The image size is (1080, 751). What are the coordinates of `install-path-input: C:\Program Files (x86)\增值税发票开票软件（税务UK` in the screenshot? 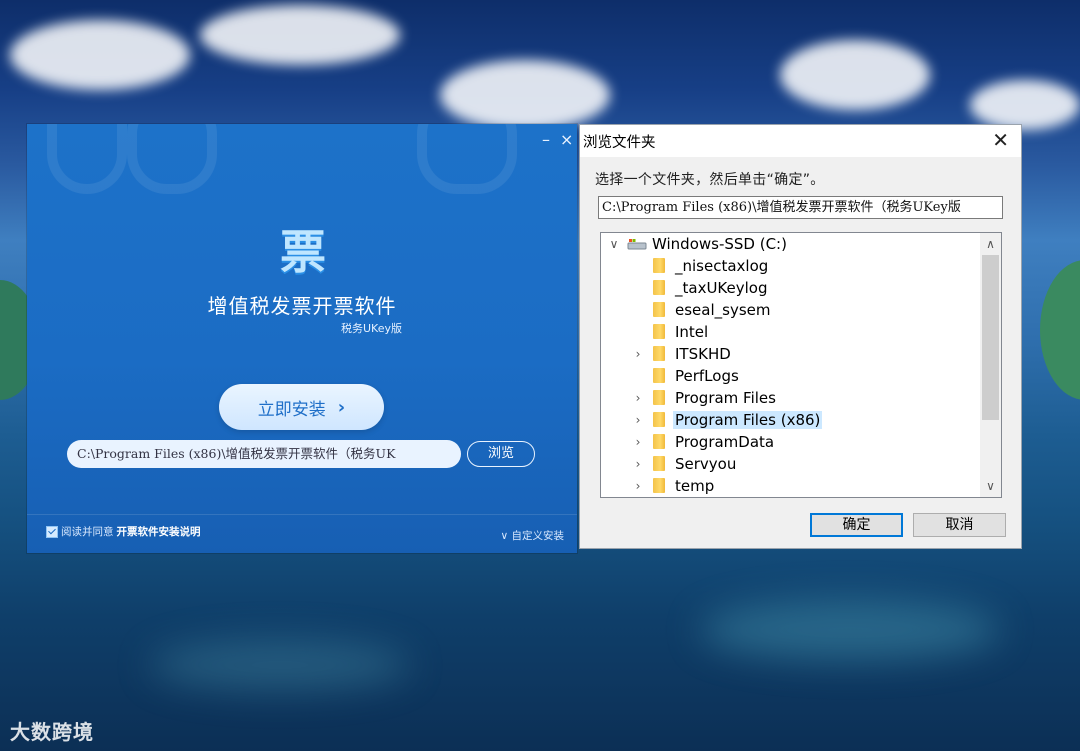 It's located at (264, 454).